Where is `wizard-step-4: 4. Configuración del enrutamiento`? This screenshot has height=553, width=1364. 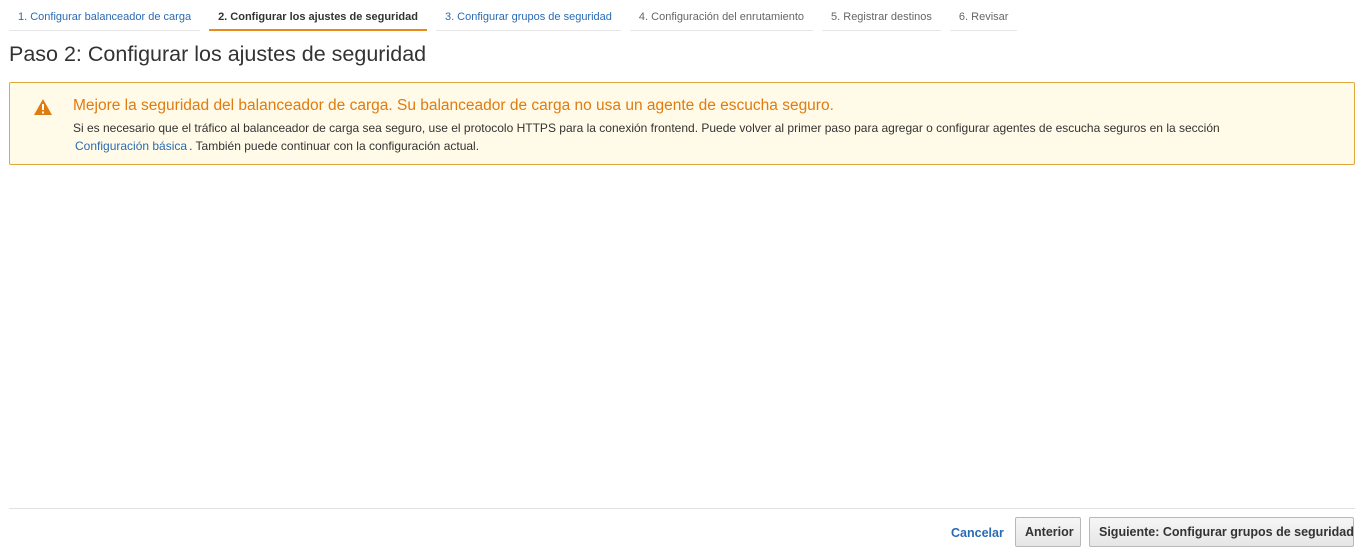 wizard-step-4: 4. Configuración del enrutamiento is located at coordinates (721, 15).